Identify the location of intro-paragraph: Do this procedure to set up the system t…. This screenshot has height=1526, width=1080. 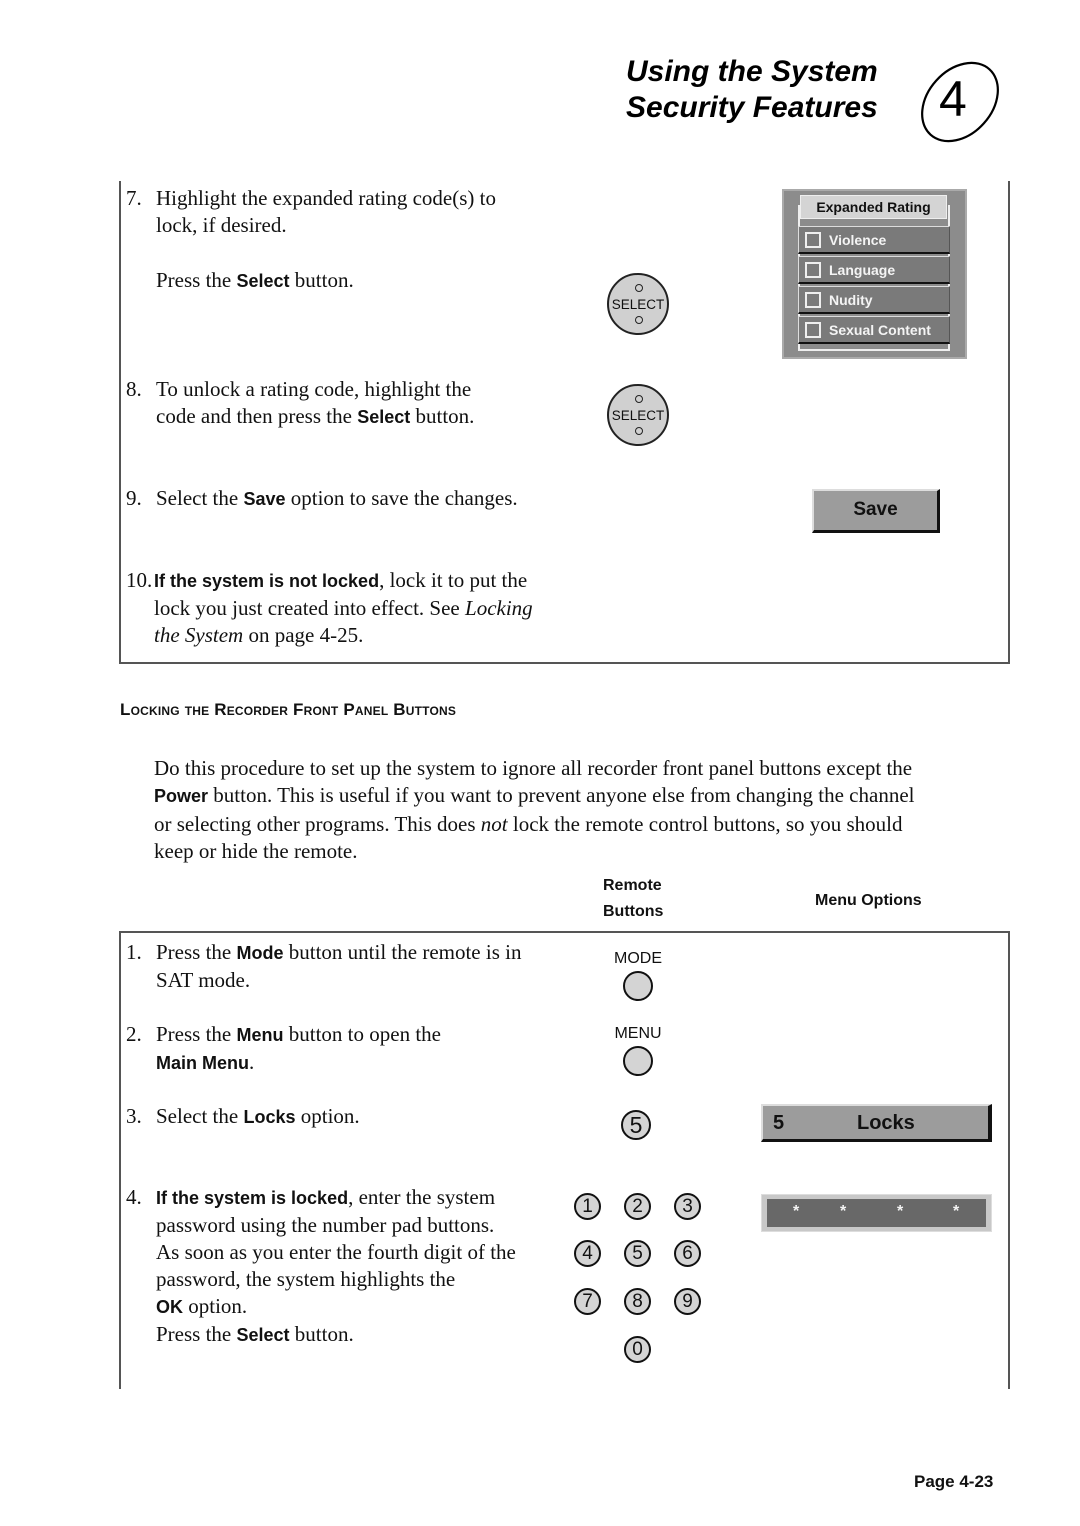
(534, 809).